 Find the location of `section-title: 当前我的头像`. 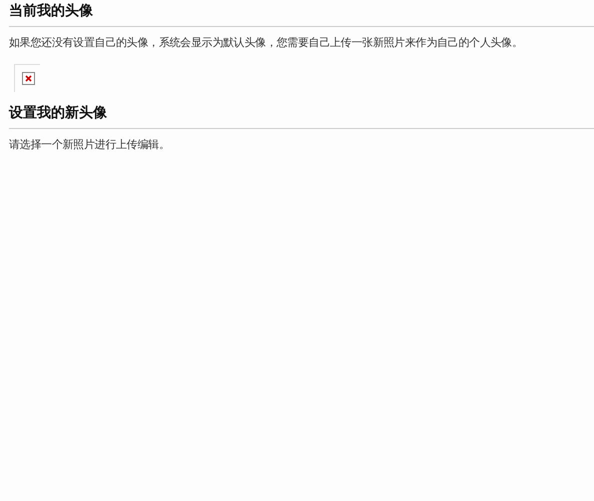

section-title: 当前我的头像 is located at coordinates (301, 13).